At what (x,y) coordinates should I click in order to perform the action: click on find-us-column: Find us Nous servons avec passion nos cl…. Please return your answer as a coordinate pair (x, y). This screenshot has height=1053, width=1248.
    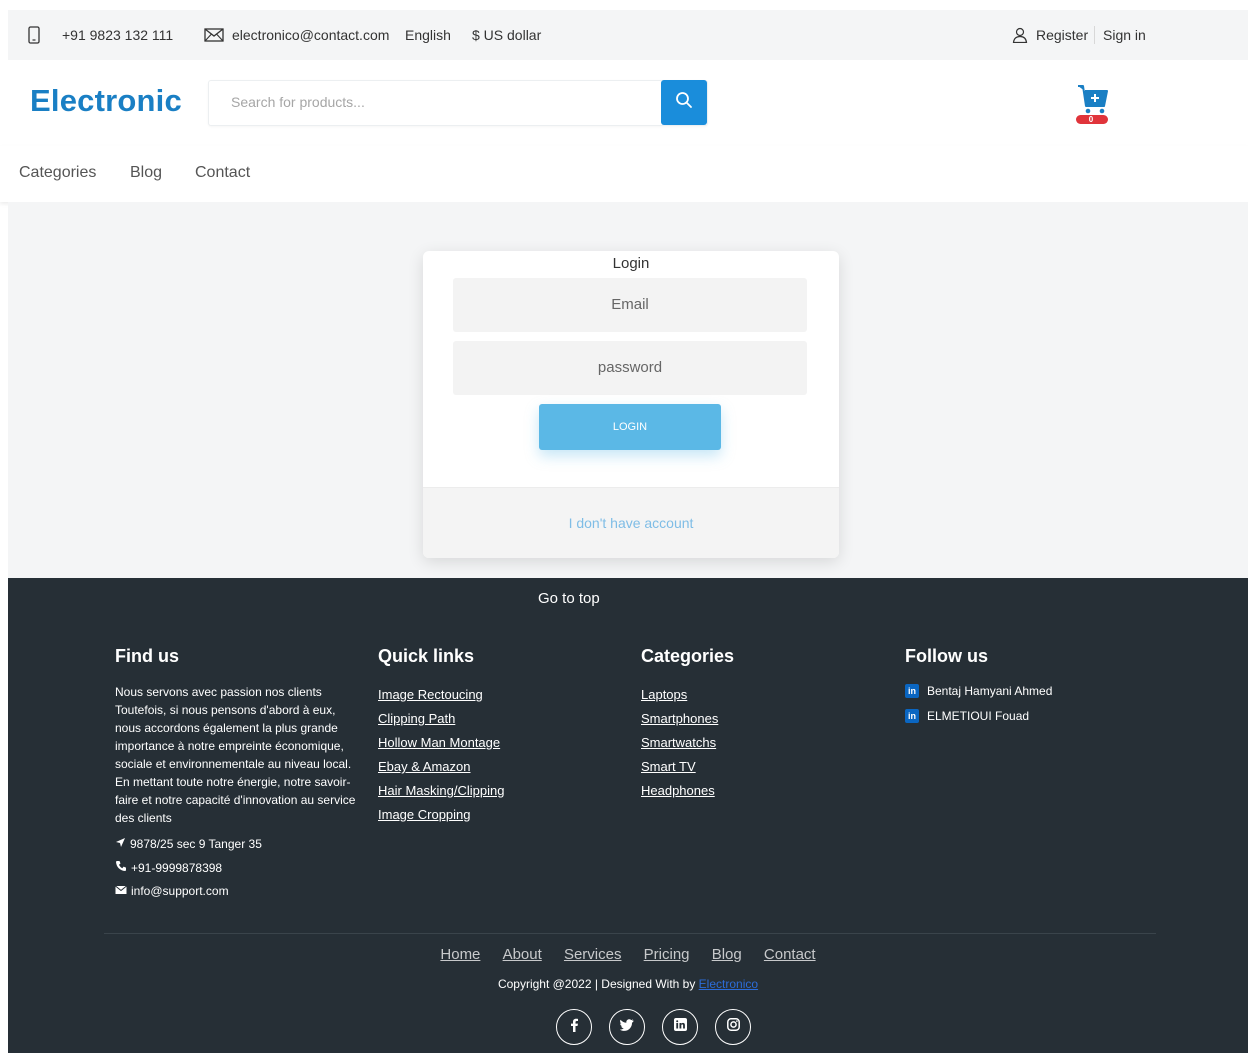
    Looking at the image, I should click on (237, 772).